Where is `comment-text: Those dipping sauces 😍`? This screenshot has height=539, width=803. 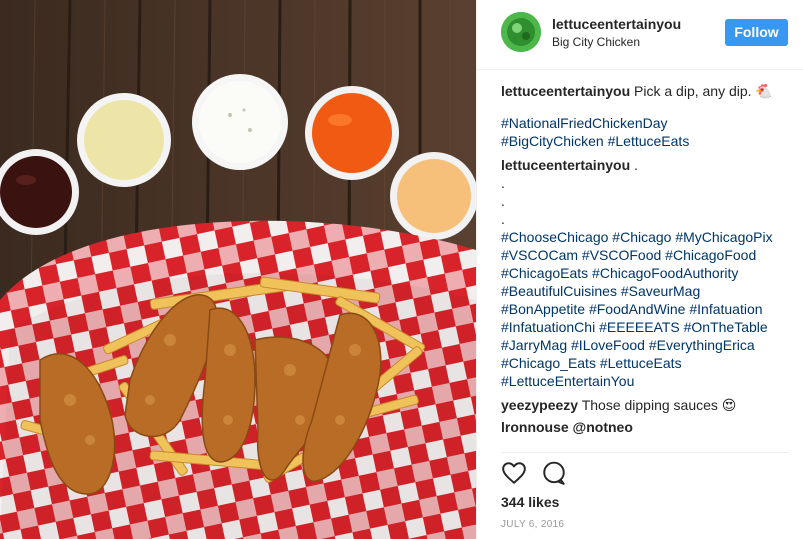 comment-text: Those dipping sauces 😍 is located at coordinates (659, 405).